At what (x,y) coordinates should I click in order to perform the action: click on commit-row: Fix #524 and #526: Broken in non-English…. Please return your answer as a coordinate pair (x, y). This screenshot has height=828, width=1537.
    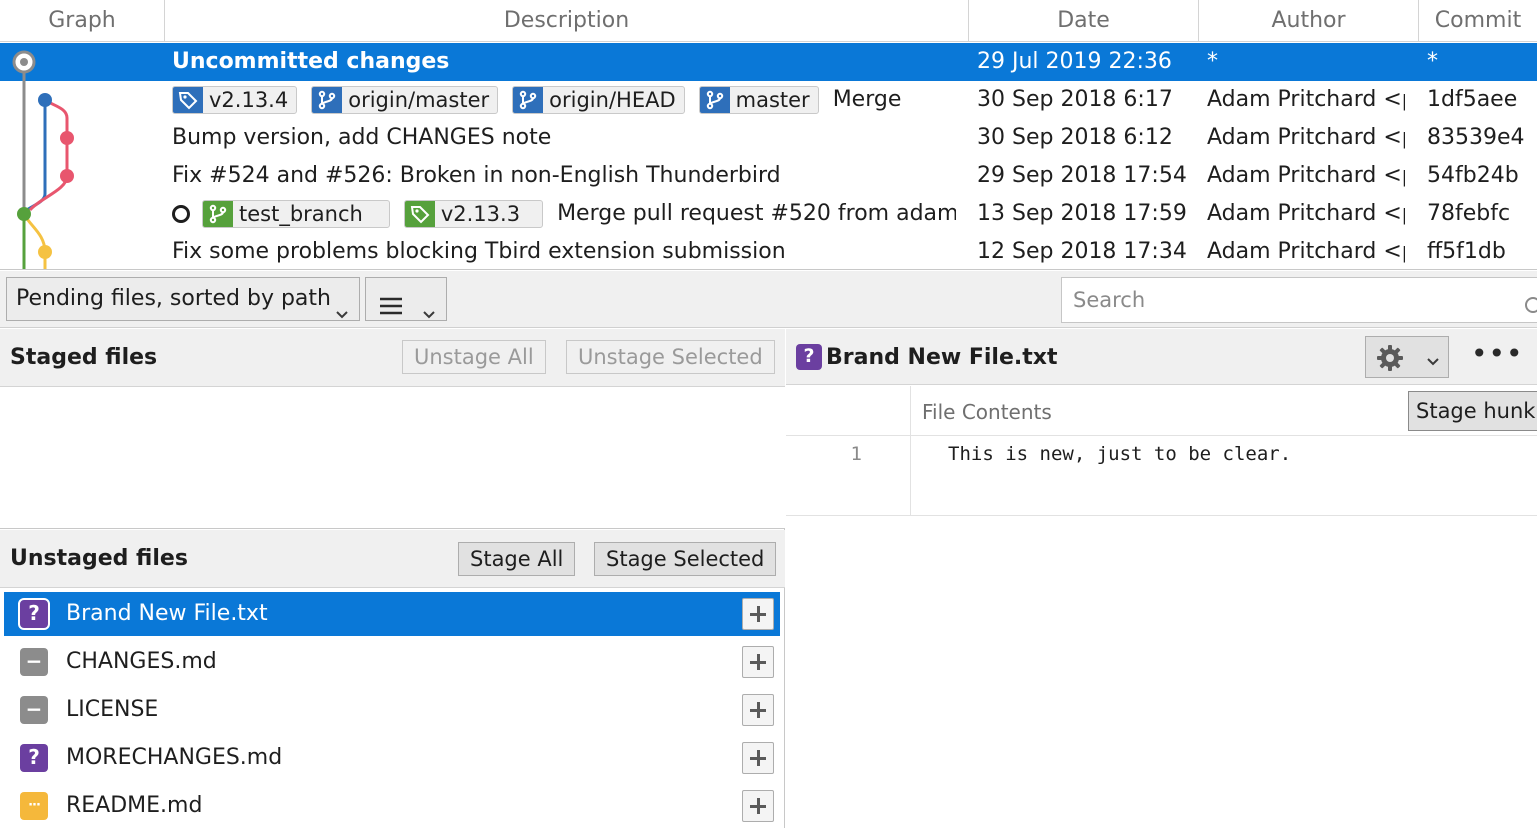
    Looking at the image, I should click on (768, 176).